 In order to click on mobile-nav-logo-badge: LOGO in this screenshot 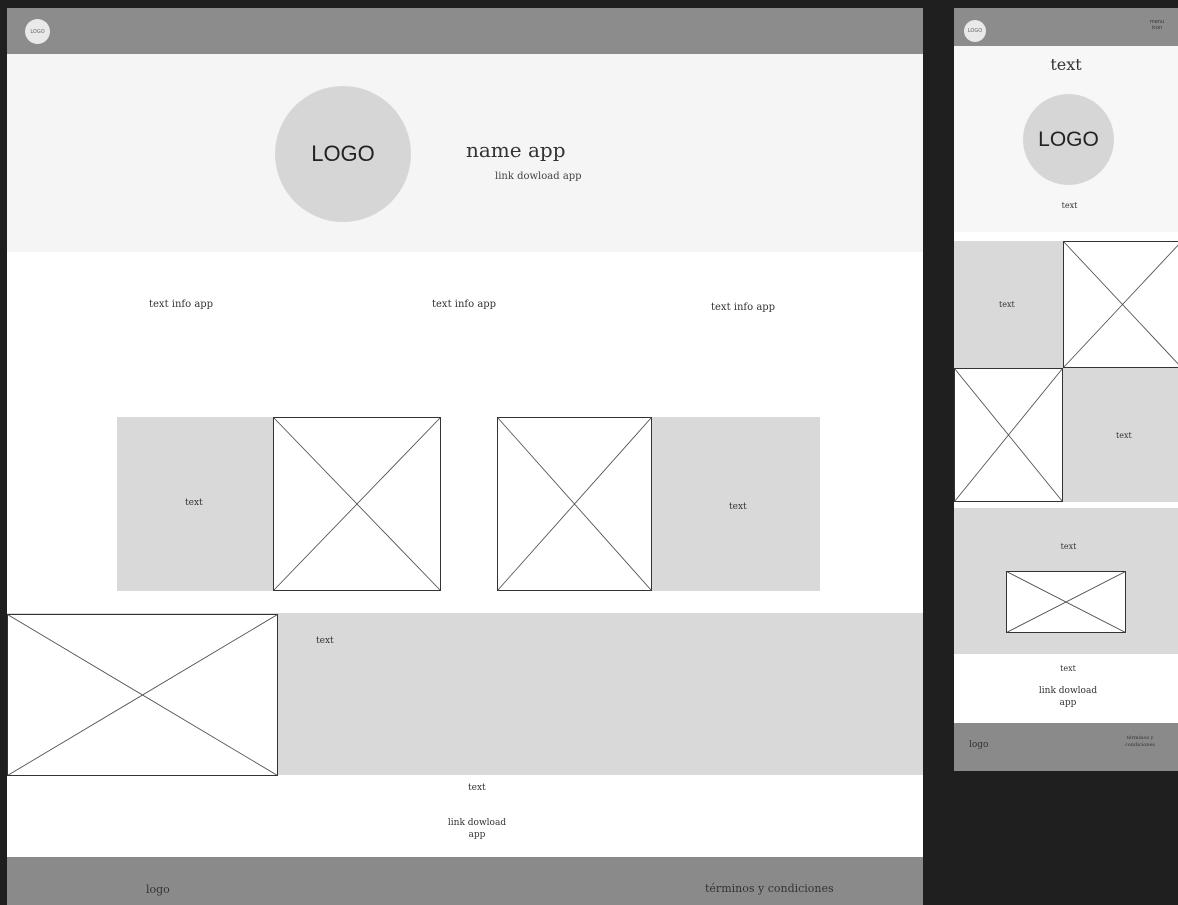, I will do `click(975, 31)`.